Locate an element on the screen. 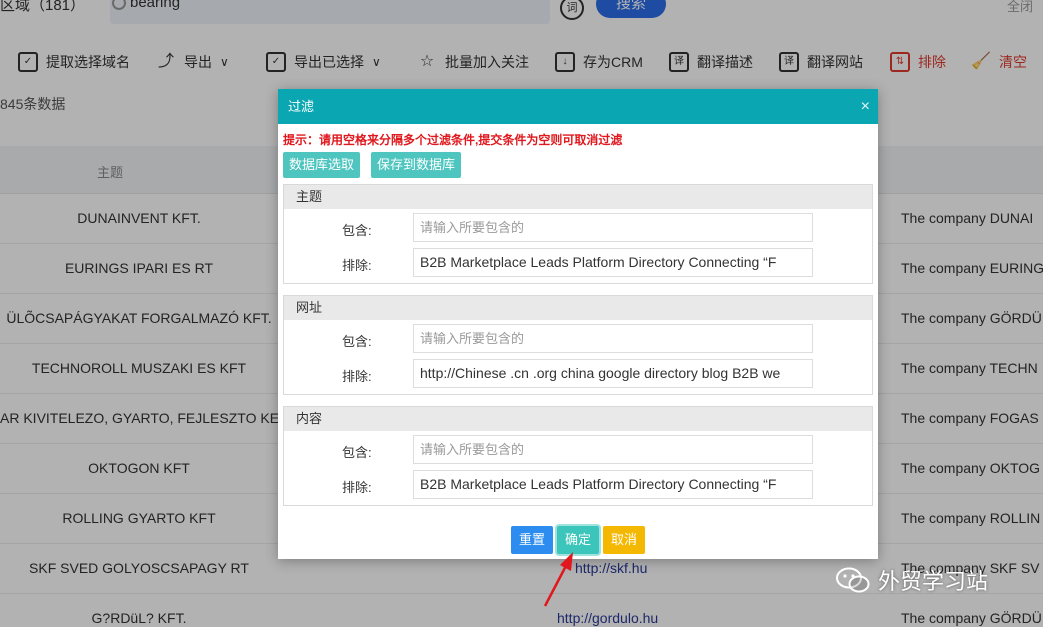 This screenshot has width=1043, height=627. annotation-arrow is located at coordinates (558, 579).